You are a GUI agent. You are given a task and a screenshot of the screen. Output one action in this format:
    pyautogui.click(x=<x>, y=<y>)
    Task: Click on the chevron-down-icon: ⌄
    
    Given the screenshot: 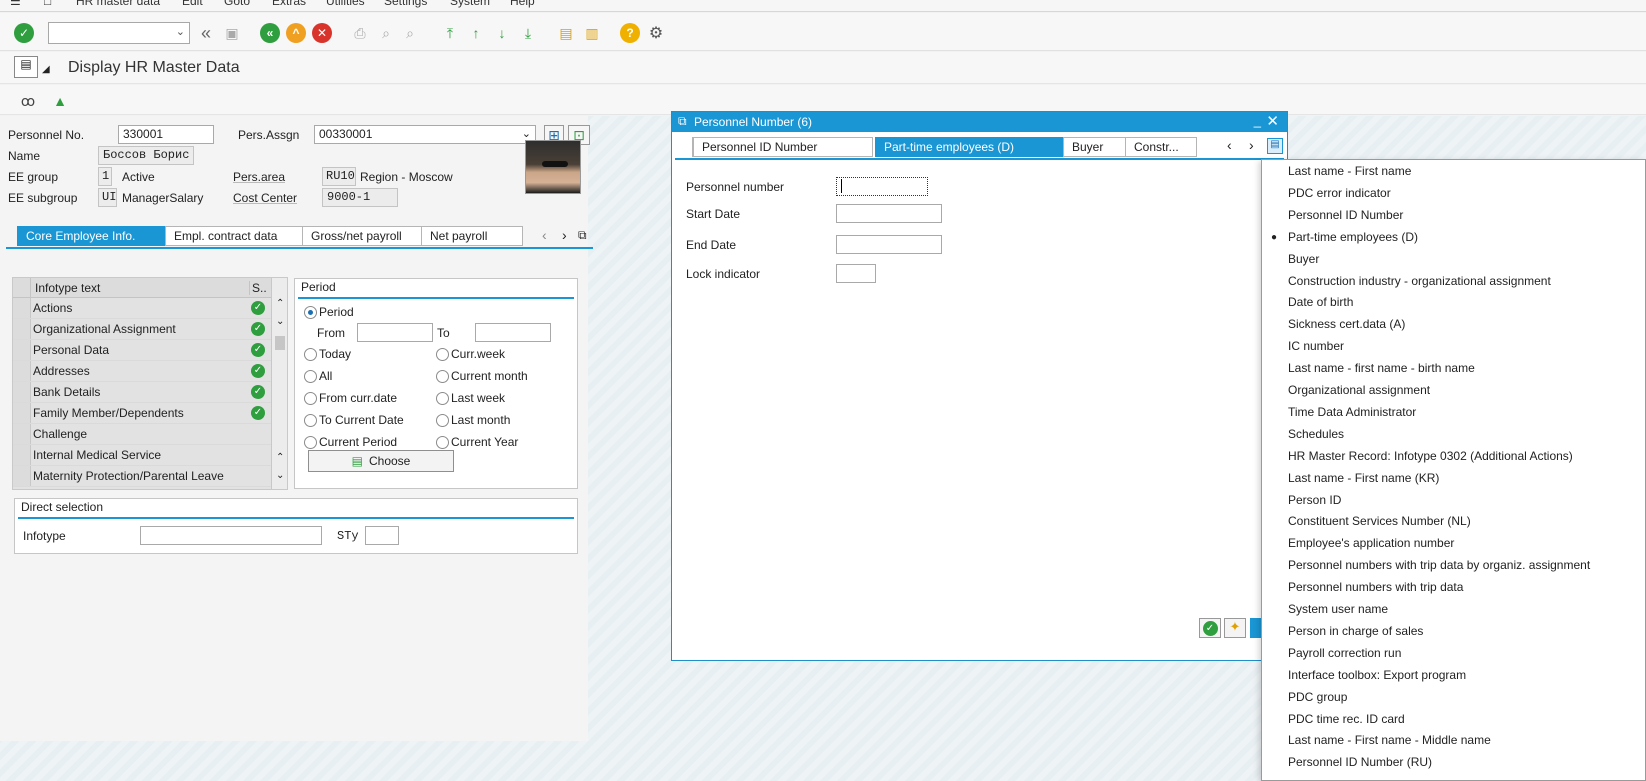 What is the action you would take?
    pyautogui.click(x=180, y=31)
    